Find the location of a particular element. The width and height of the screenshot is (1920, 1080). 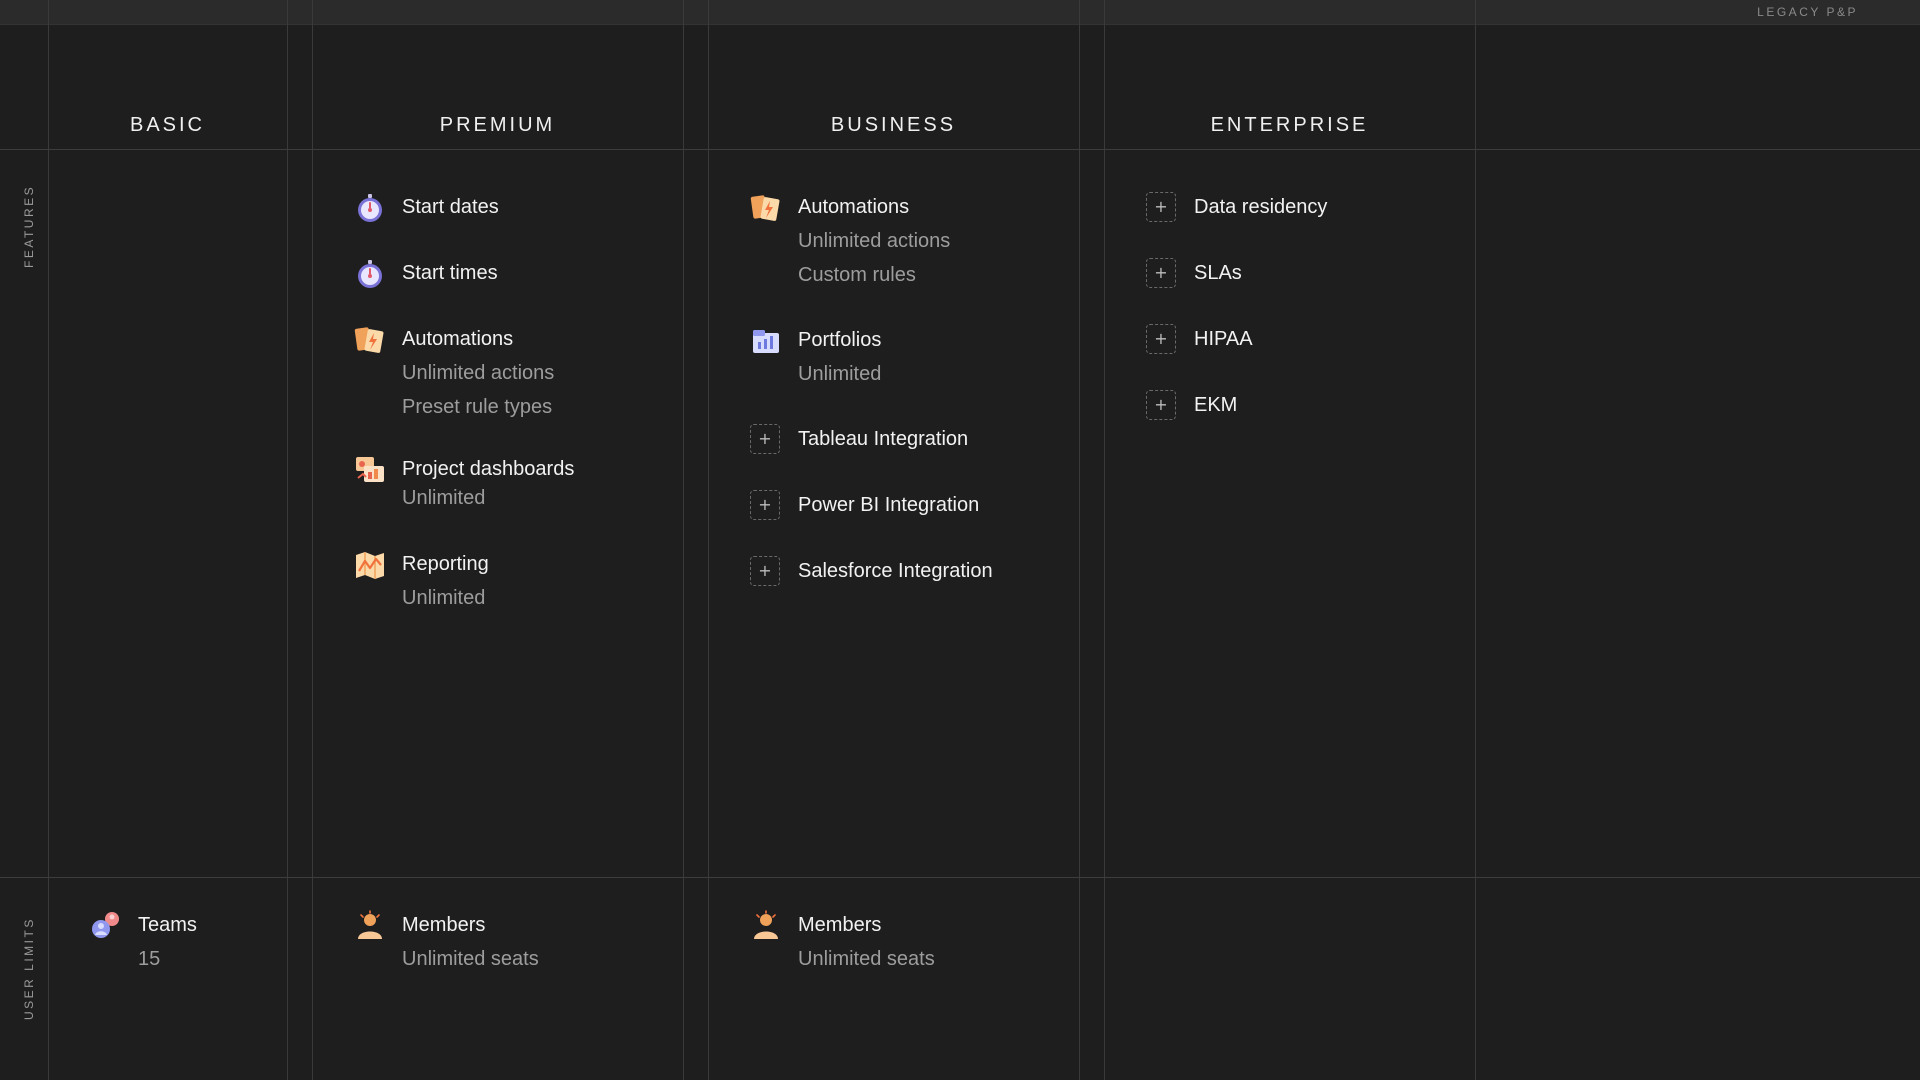

feature-title: Start times is located at coordinates (450, 273).